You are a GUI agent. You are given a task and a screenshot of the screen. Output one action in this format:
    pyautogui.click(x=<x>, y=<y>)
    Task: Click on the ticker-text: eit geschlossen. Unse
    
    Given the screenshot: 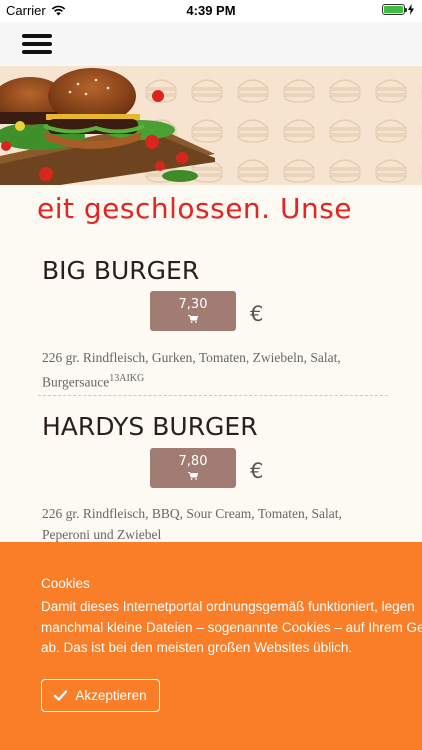 What is the action you would take?
    pyautogui.click(x=195, y=208)
    